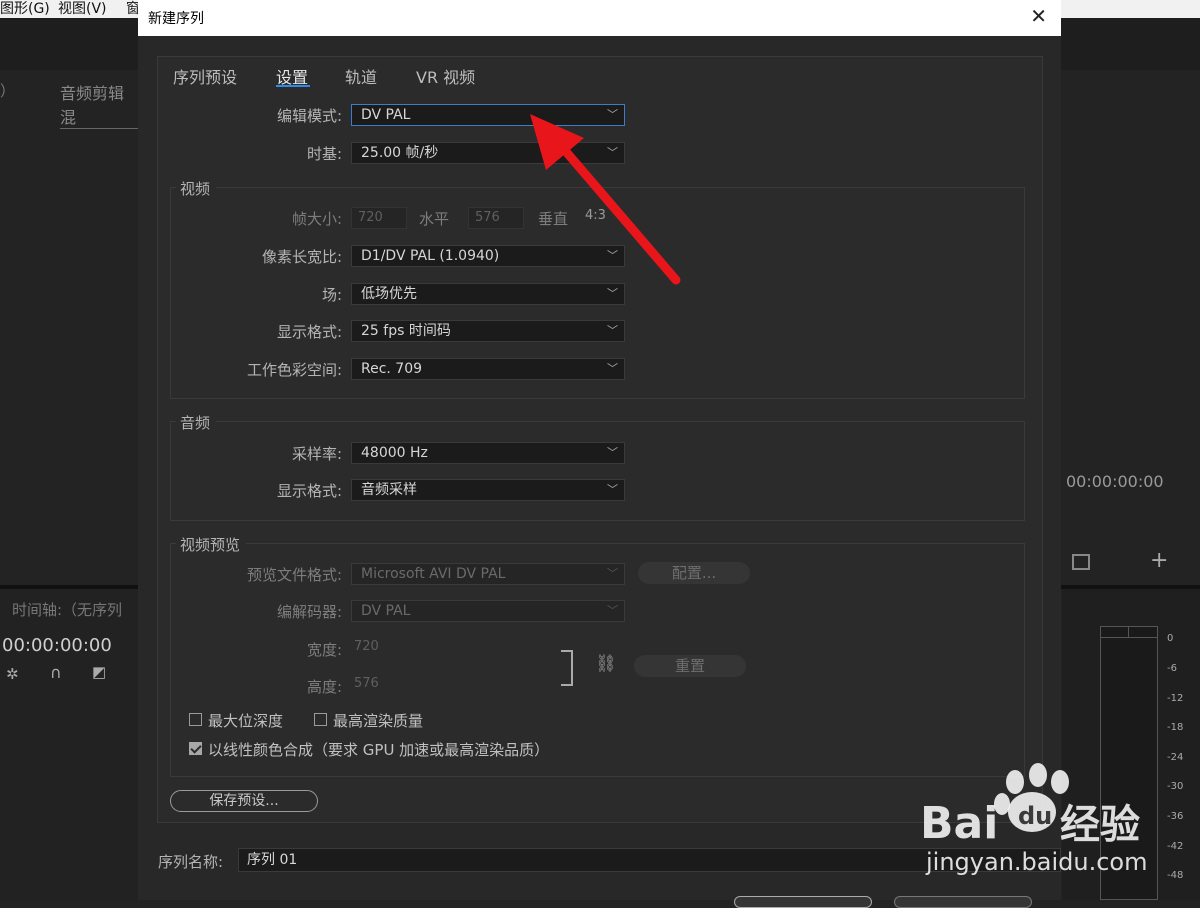 The width and height of the screenshot is (1200, 908). What do you see at coordinates (1100, 825) in the screenshot?
I see `watermark-brand-c: 经验` at bounding box center [1100, 825].